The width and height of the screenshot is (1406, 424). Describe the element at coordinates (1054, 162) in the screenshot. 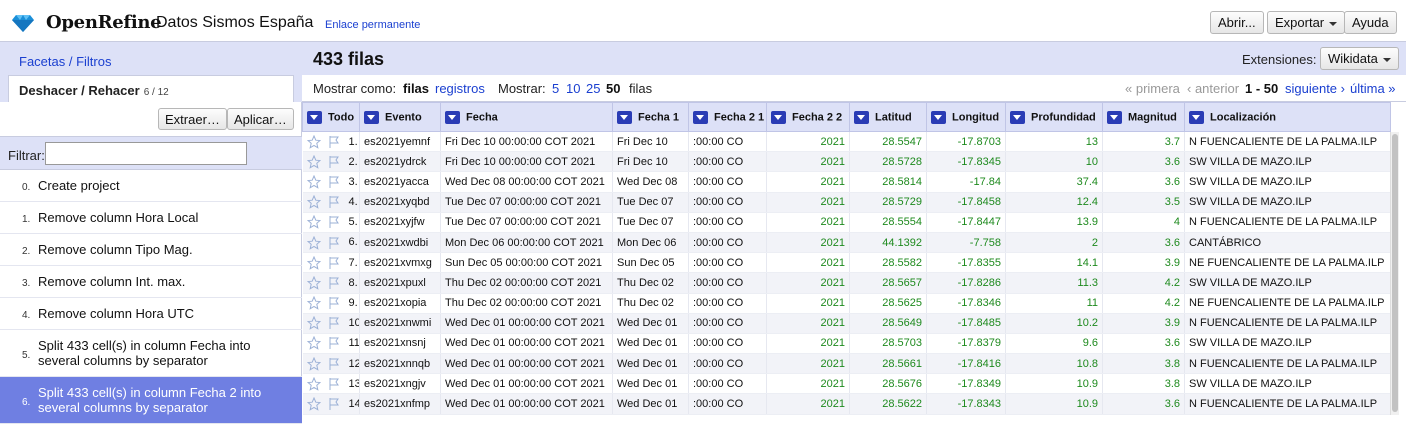

I see `table-cell: 10` at that location.